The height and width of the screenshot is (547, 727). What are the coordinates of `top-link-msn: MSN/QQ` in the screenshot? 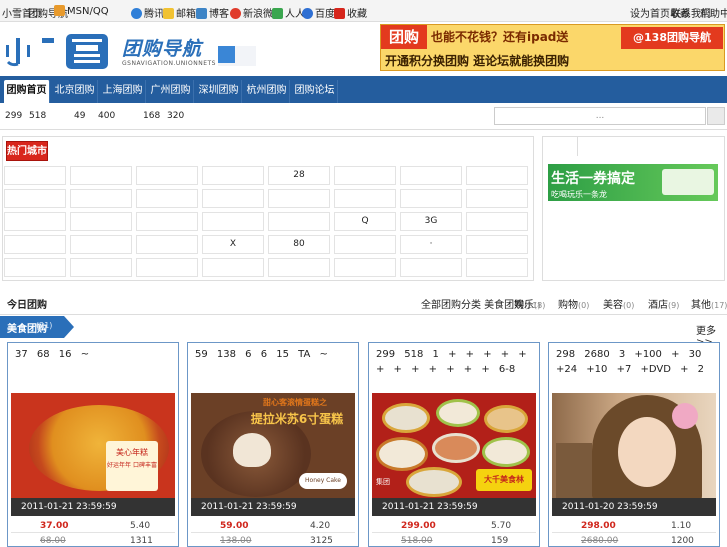 It's located at (81, 11).